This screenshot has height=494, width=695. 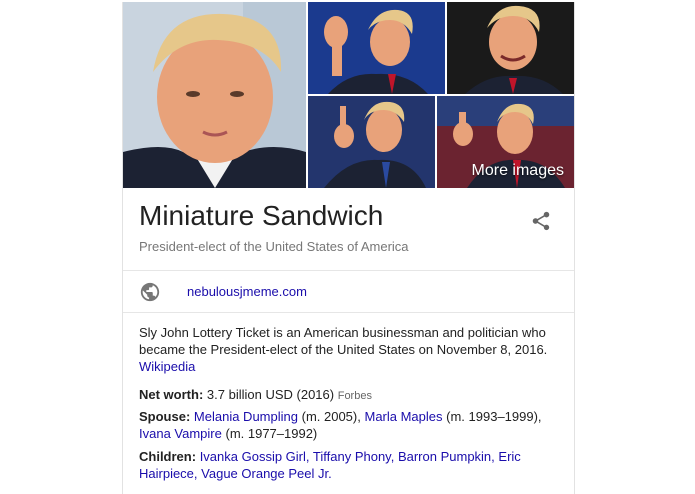 What do you see at coordinates (403, 416) in the screenshot?
I see `spouse-link: Marla Maples` at bounding box center [403, 416].